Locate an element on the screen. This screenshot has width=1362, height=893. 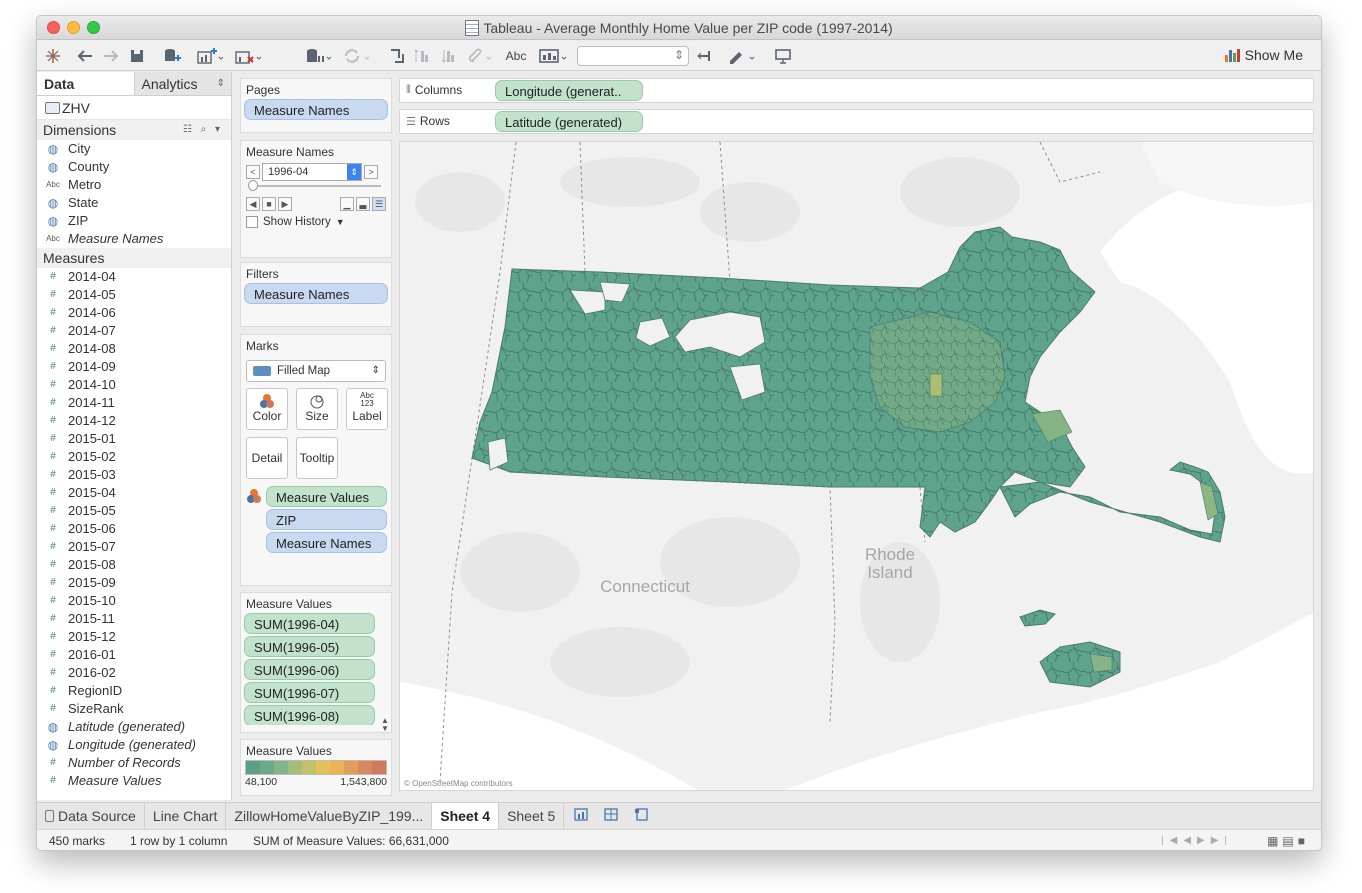
refresh-icon is located at coordinates (356, 56).